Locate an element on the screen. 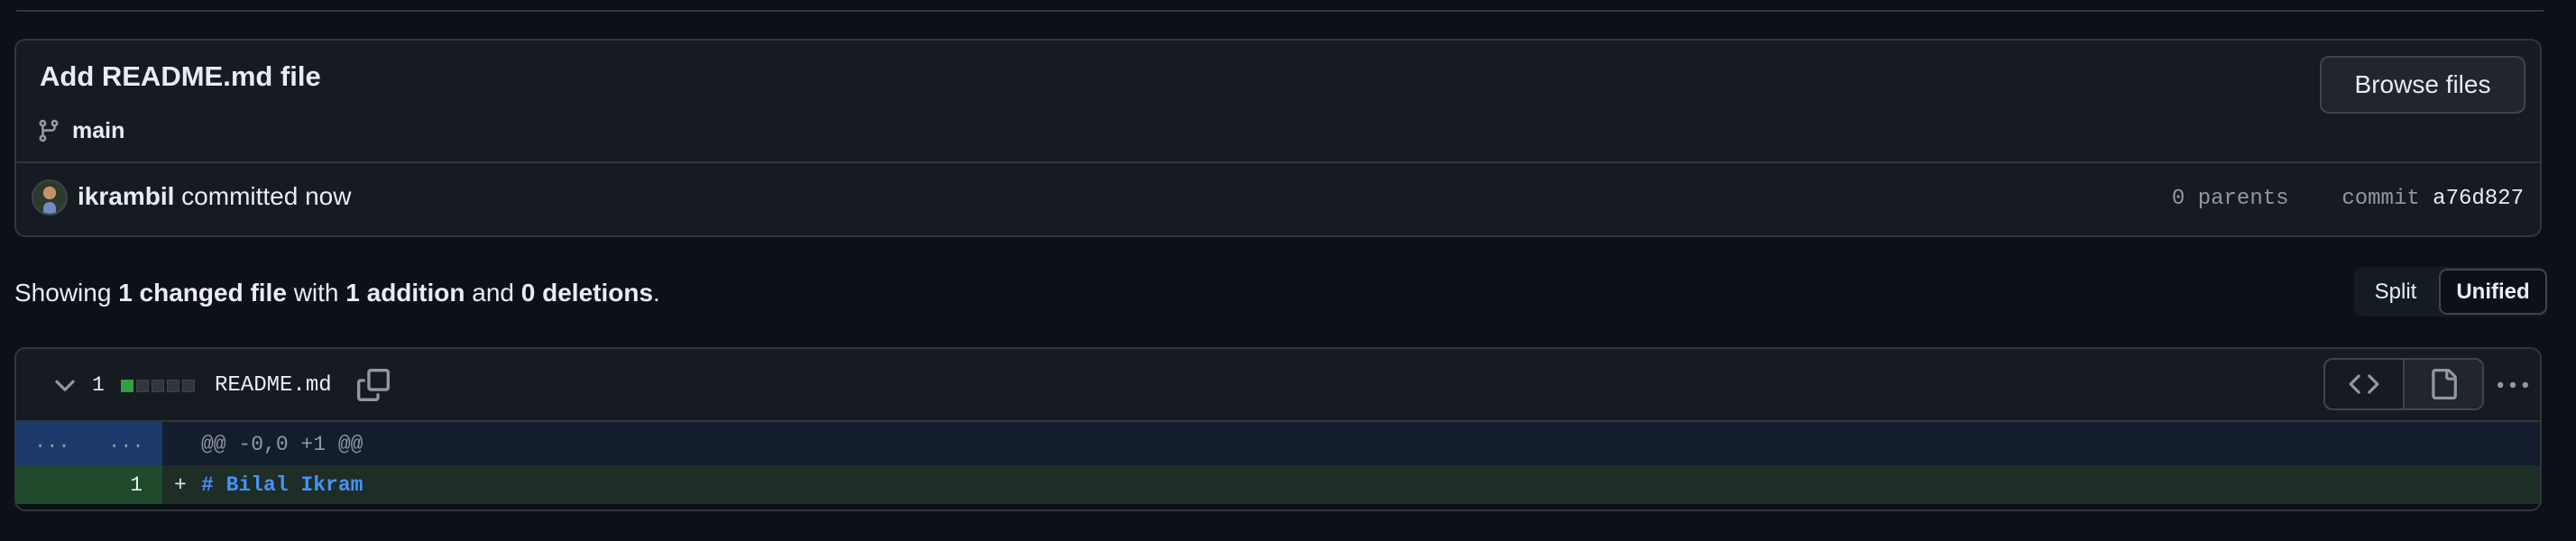 Image resolution: width=2576 pixels, height=541 pixels. code-icon is located at coordinates (2364, 384).